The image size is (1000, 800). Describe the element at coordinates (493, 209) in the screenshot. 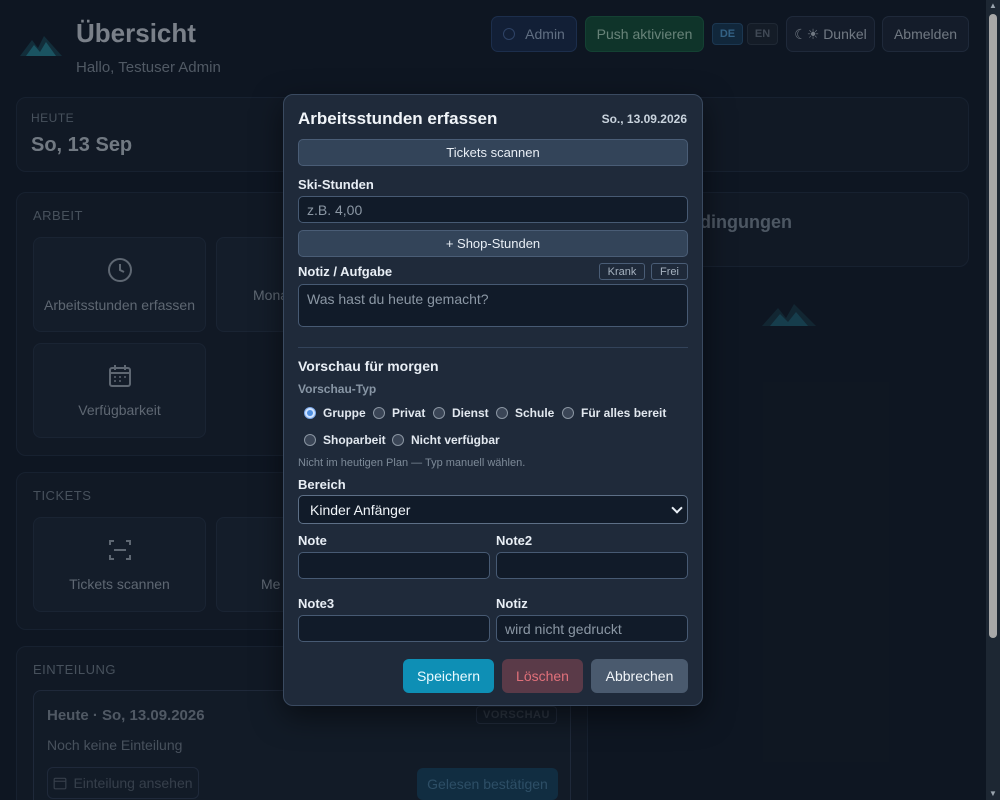

I see `ski-hours-input` at that location.